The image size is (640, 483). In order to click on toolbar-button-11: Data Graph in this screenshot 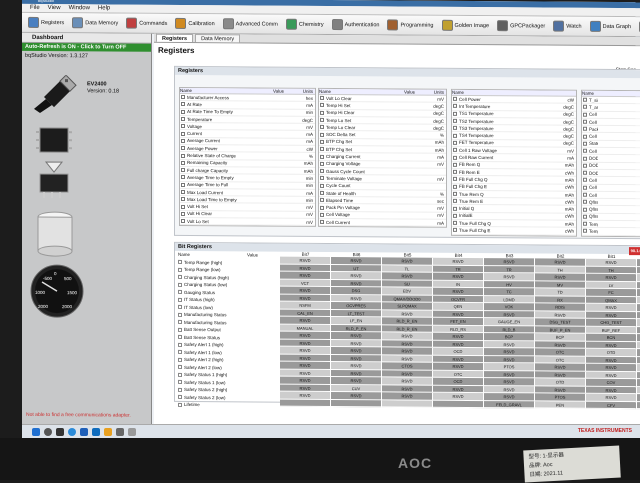, I will do `click(610, 26)`.